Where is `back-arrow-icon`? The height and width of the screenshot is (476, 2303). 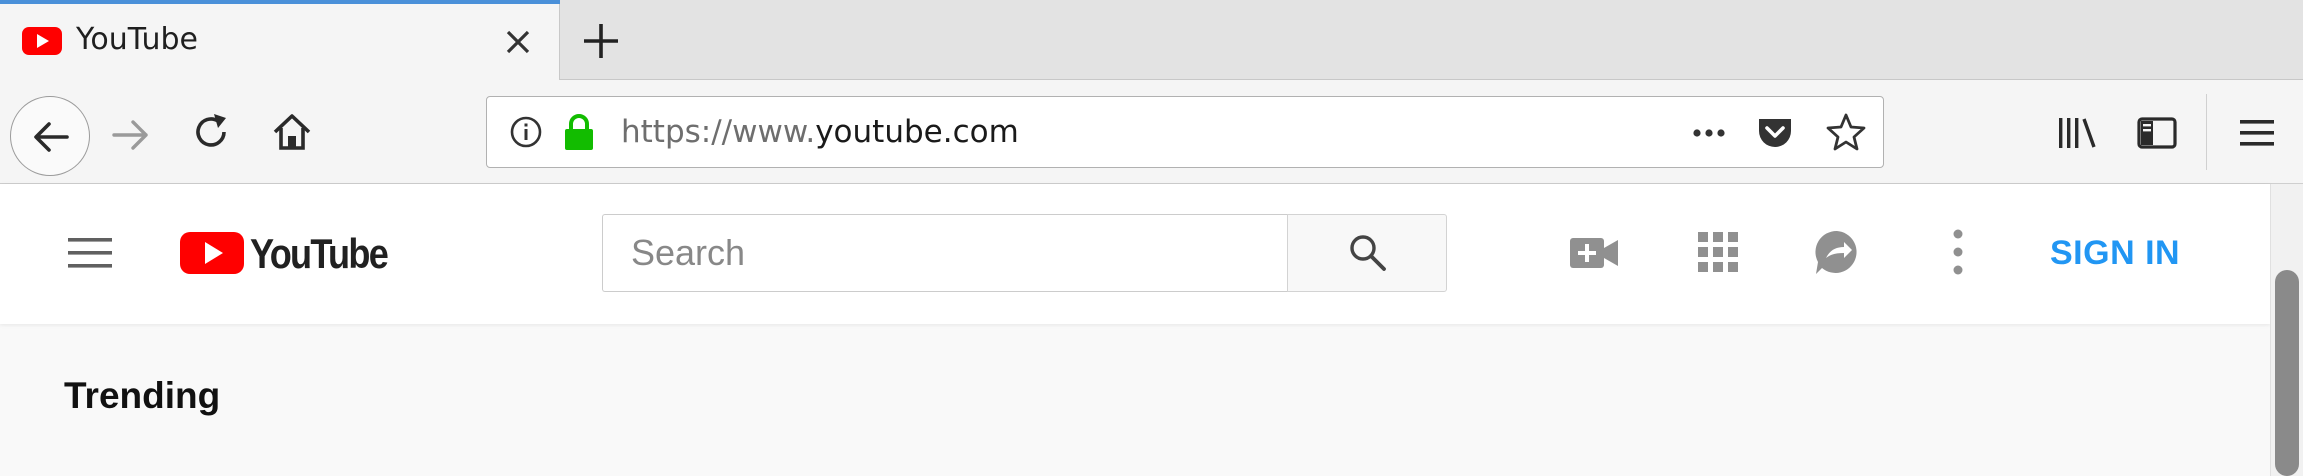
back-arrow-icon is located at coordinates (51, 137).